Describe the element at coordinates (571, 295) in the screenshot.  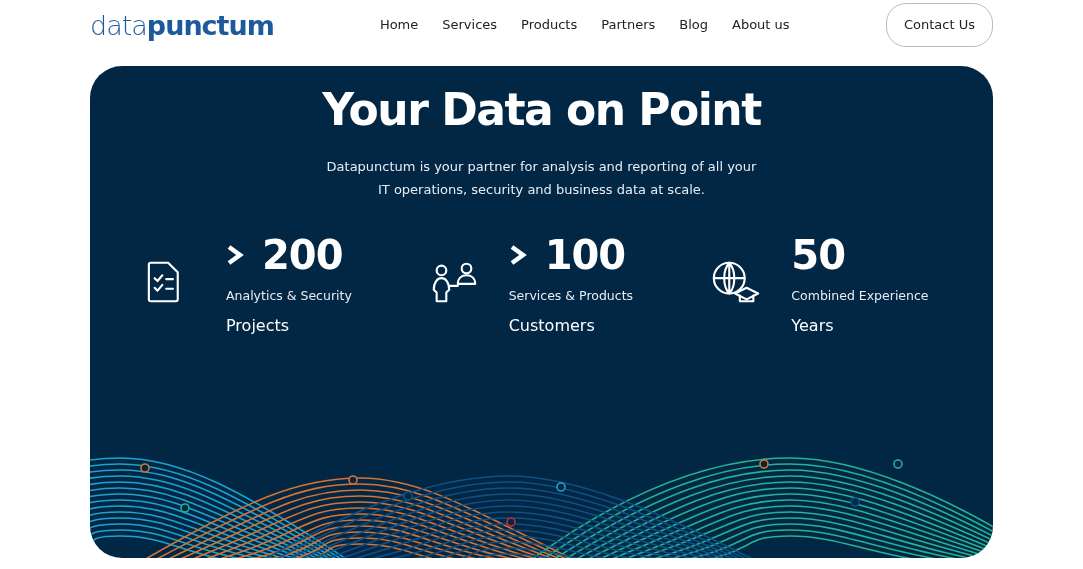
I see `stat-label: Services & Products` at that location.